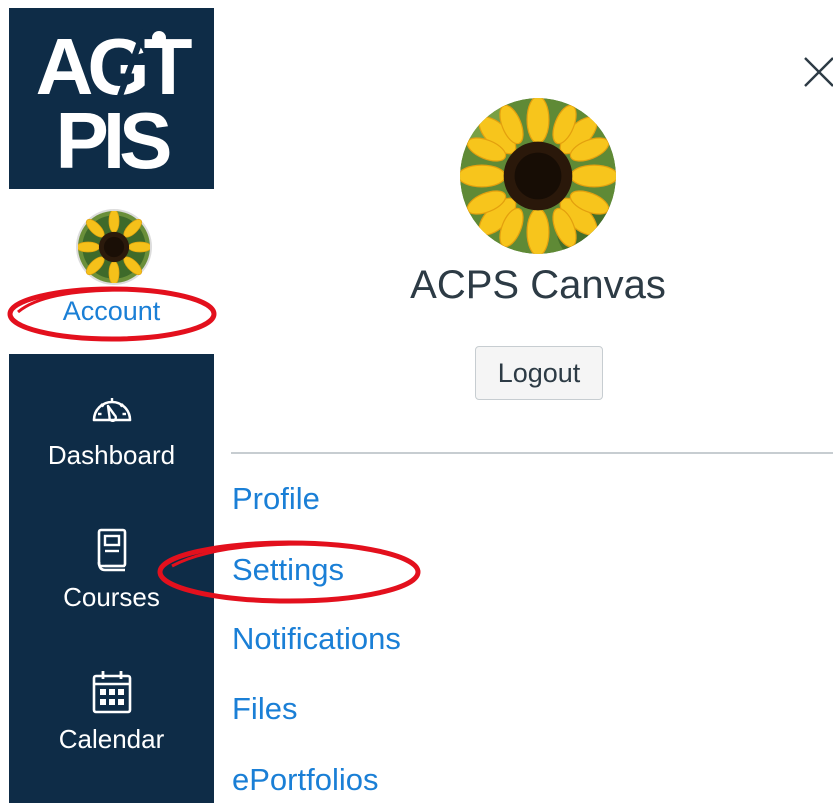 This screenshot has height=803, width=833. What do you see at coordinates (111, 739) in the screenshot?
I see `nav-item-label: Calendar` at bounding box center [111, 739].